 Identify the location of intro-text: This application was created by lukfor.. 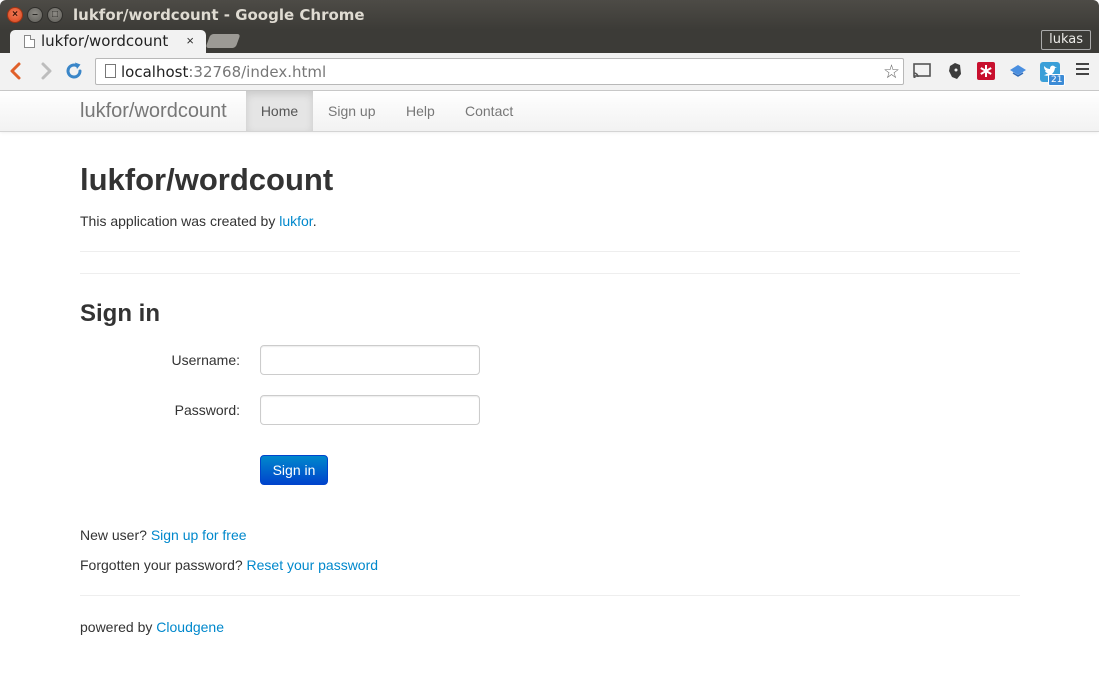
(198, 221).